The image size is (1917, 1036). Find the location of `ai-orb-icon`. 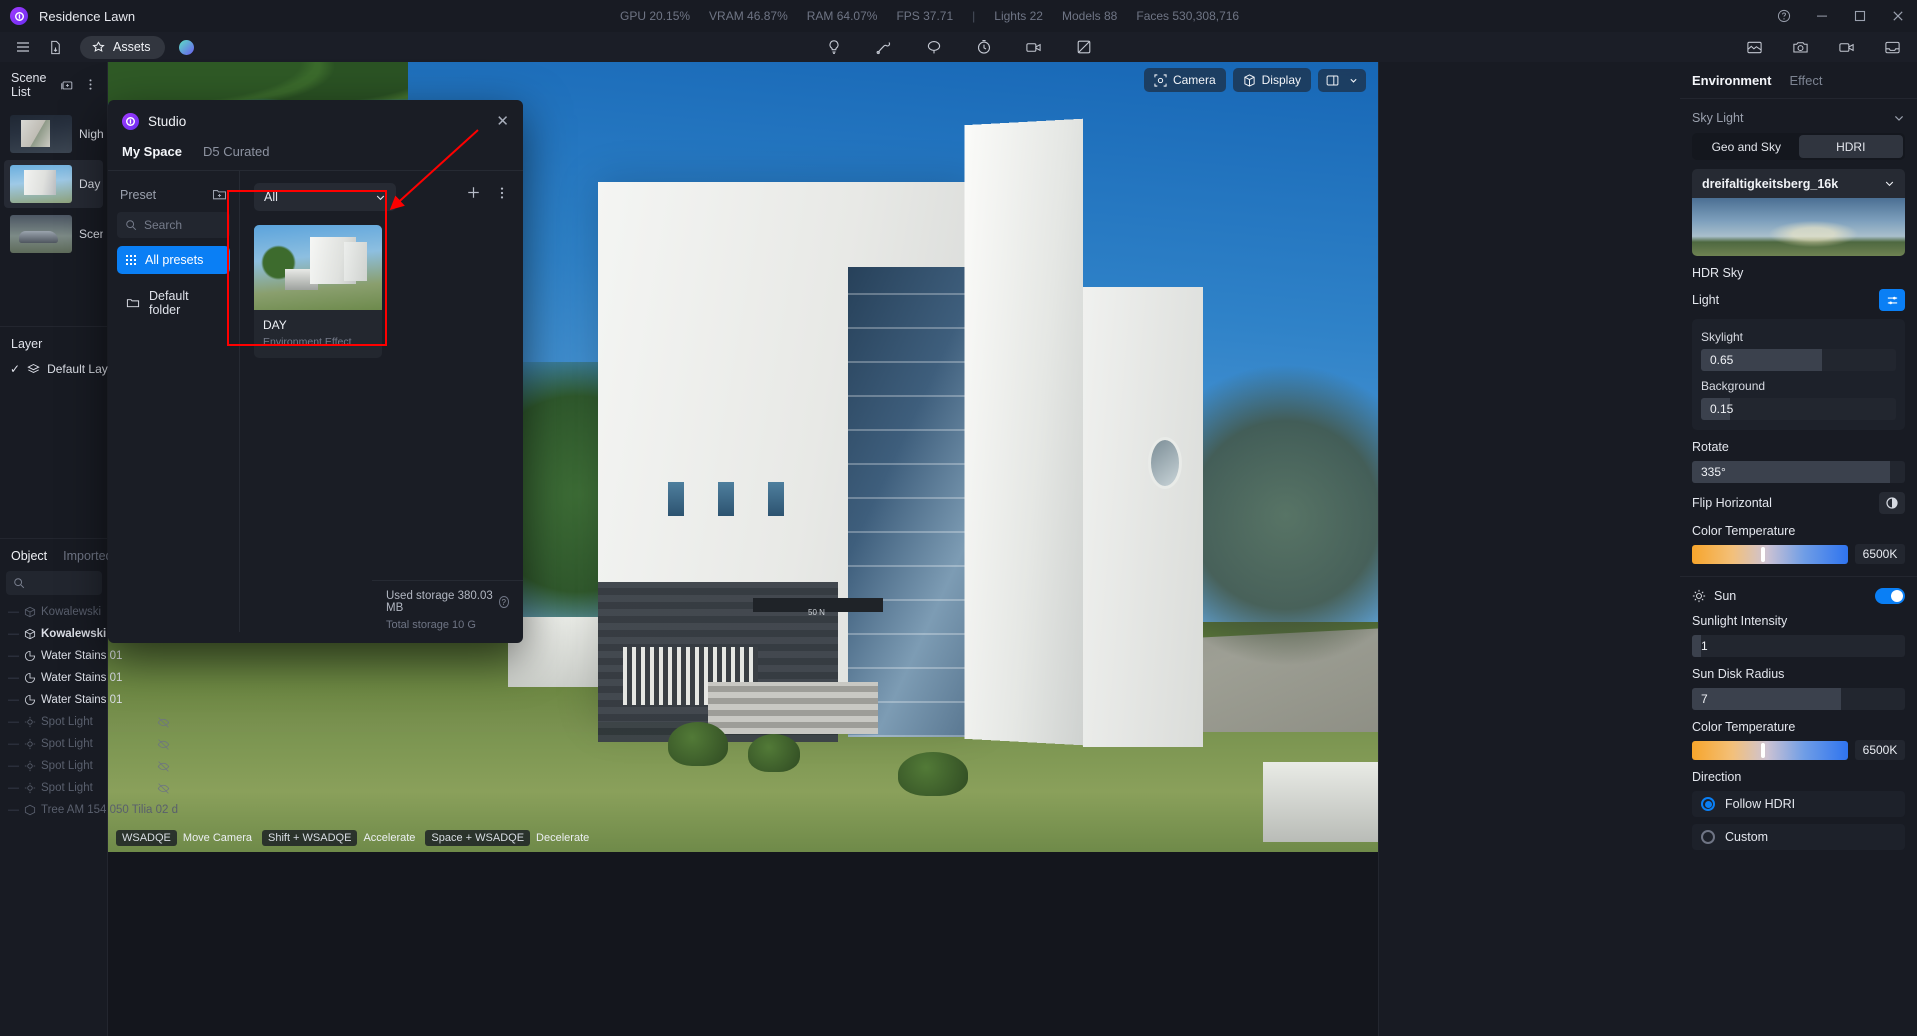

ai-orb-icon is located at coordinates (186, 47).